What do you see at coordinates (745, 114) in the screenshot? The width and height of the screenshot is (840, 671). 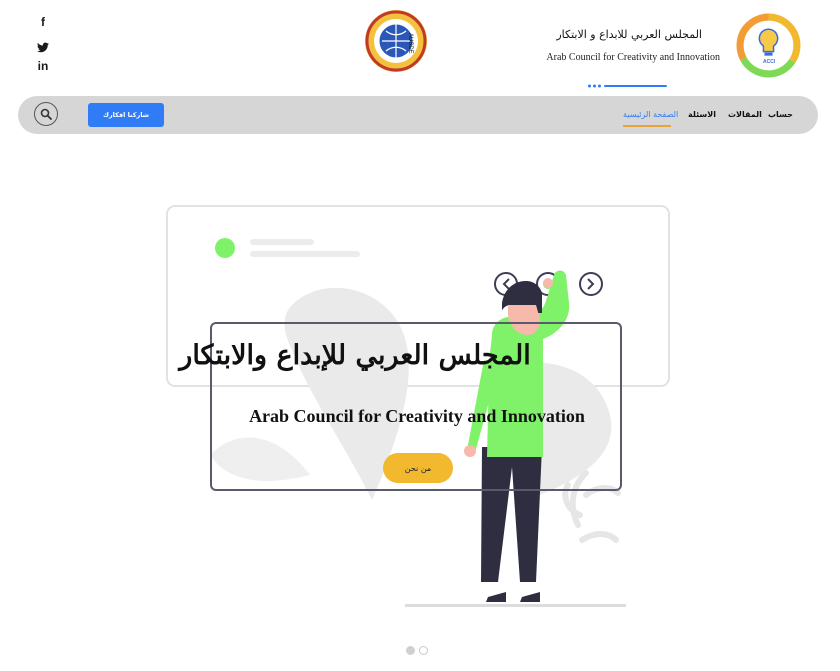 I see `nav-item-articles: المقالات` at bounding box center [745, 114].